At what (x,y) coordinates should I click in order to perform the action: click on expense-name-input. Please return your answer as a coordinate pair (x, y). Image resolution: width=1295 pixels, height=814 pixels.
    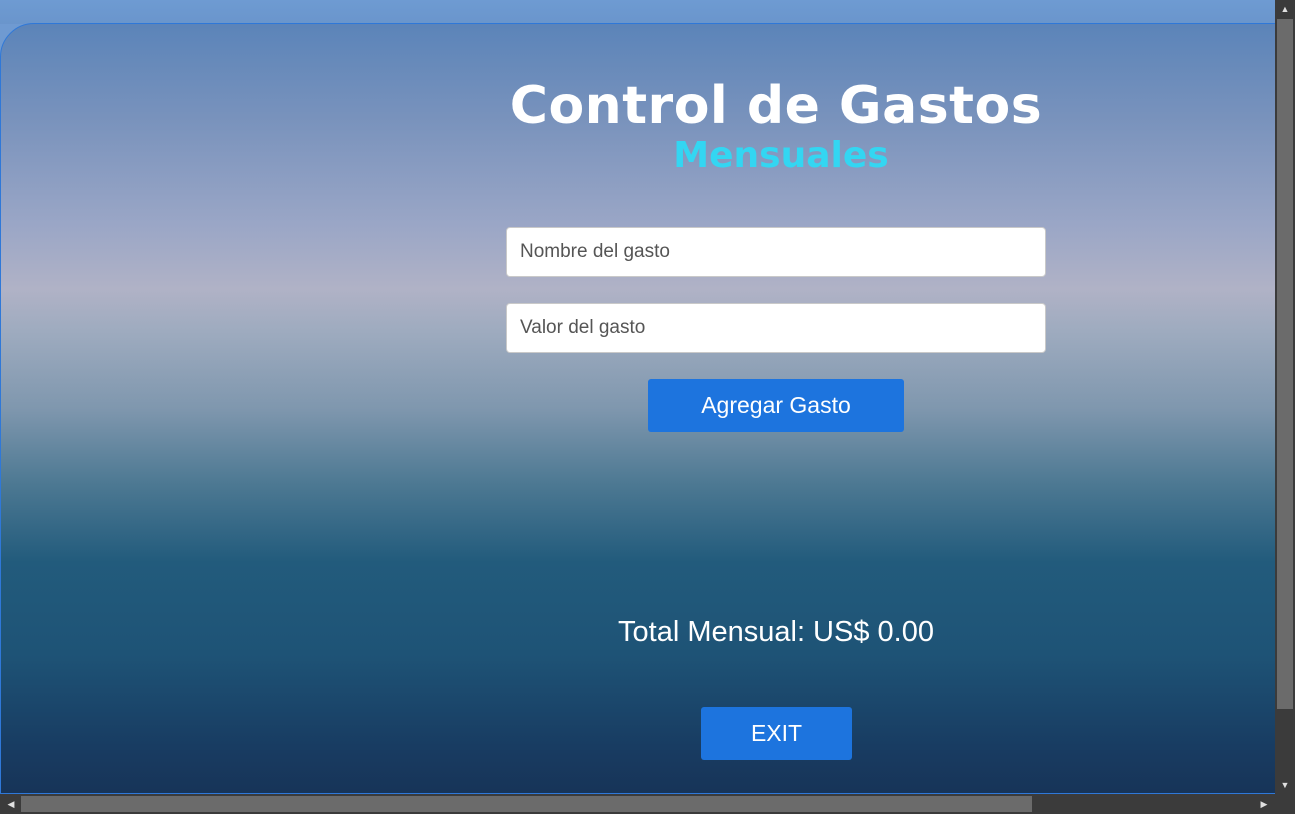
    Looking at the image, I should click on (776, 252).